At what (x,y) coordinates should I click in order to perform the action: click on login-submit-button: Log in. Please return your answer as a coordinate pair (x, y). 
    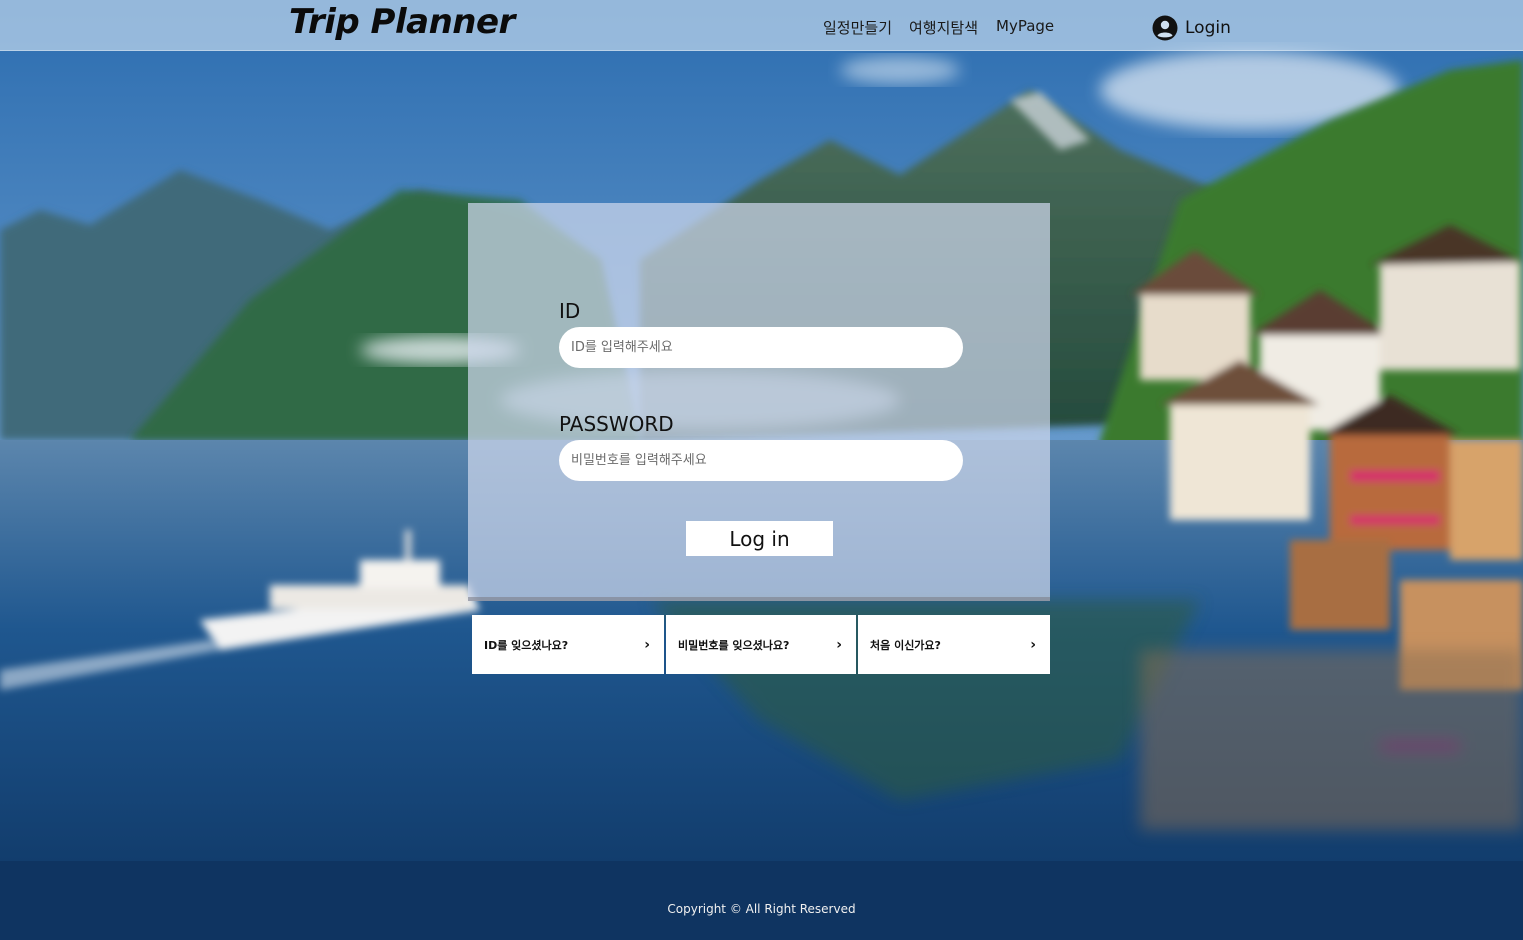
    Looking at the image, I should click on (759, 538).